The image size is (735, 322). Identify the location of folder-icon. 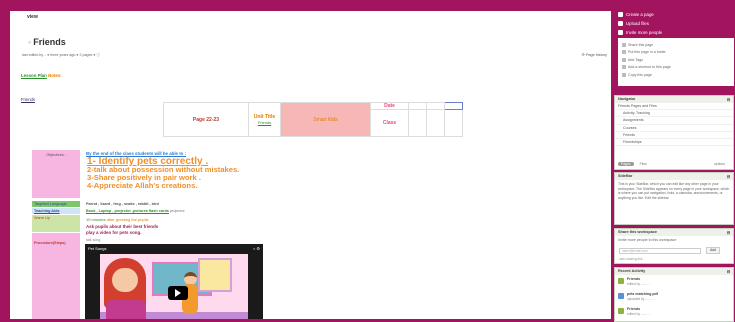
(624, 52).